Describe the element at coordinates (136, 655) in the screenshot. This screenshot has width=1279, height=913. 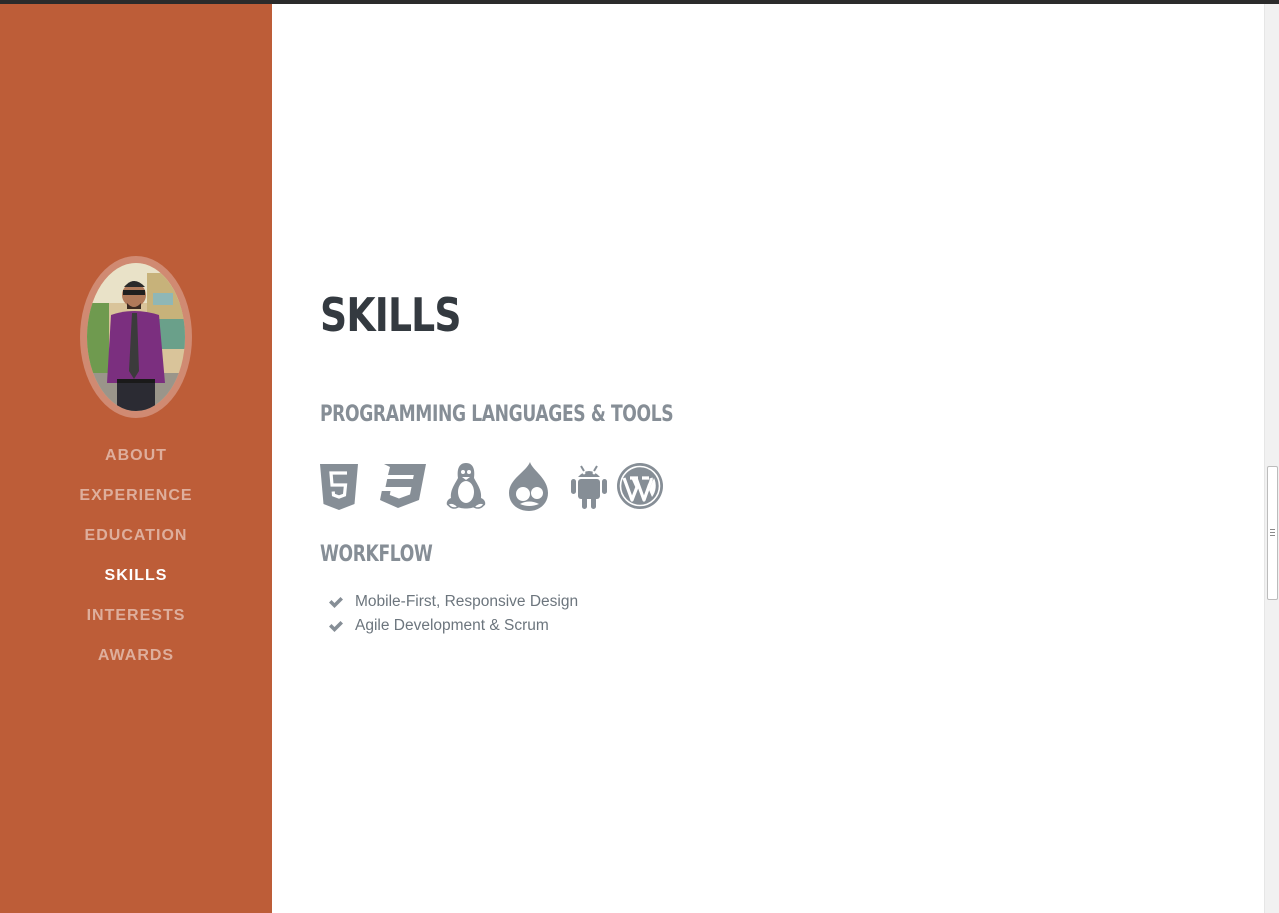
I see `nav-link-awards: AWARDS` at that location.